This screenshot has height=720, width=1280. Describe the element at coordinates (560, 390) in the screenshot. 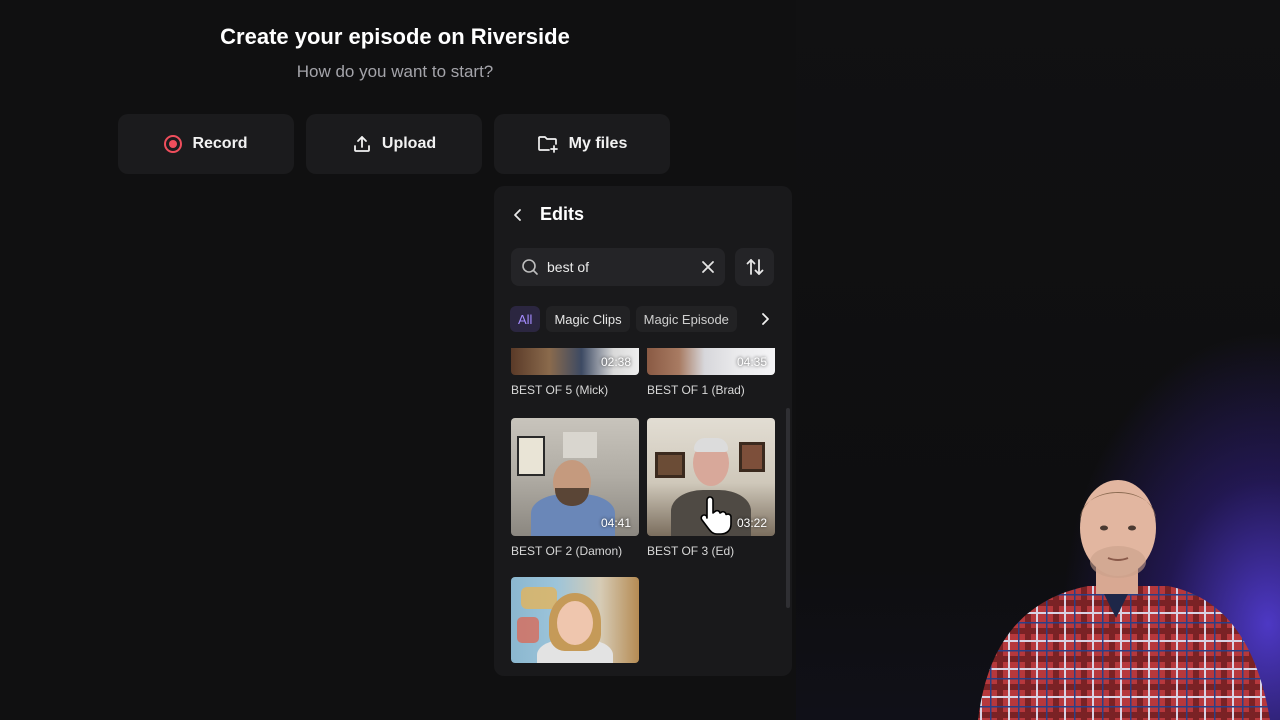

I see `edit-title: BEST OF 5 (Mick)` at that location.